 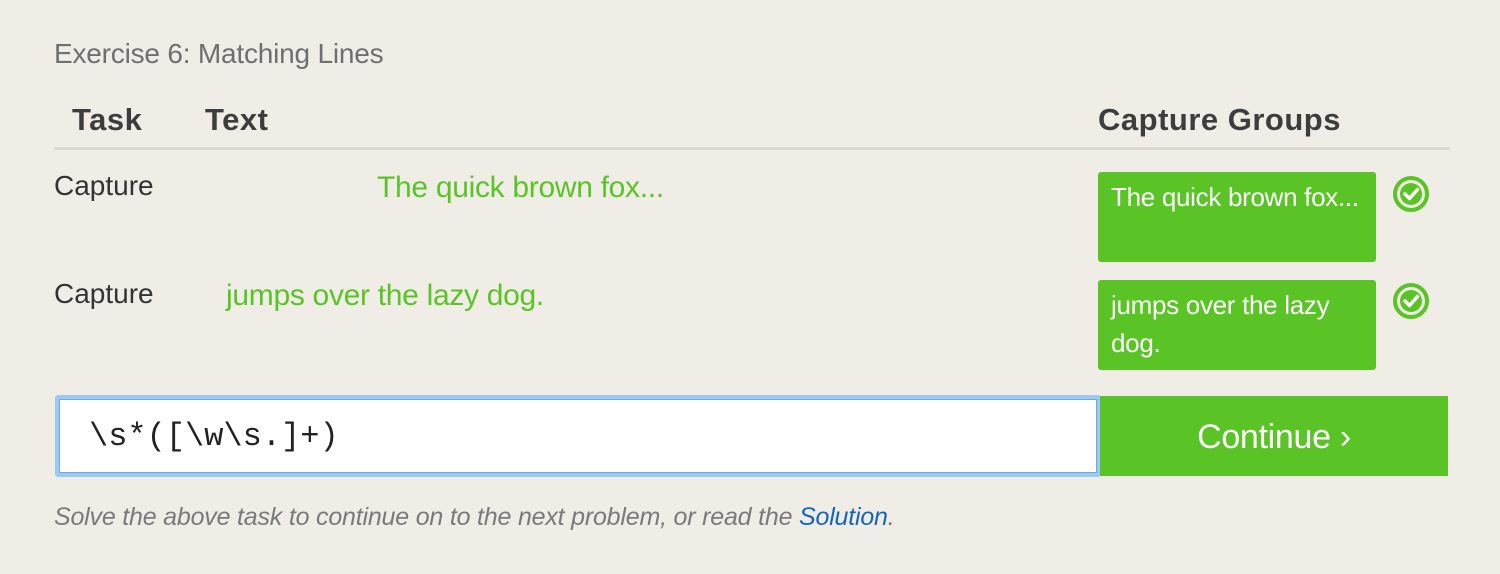 I want to click on row-2-check-circle-icon, so click(x=1411, y=301).